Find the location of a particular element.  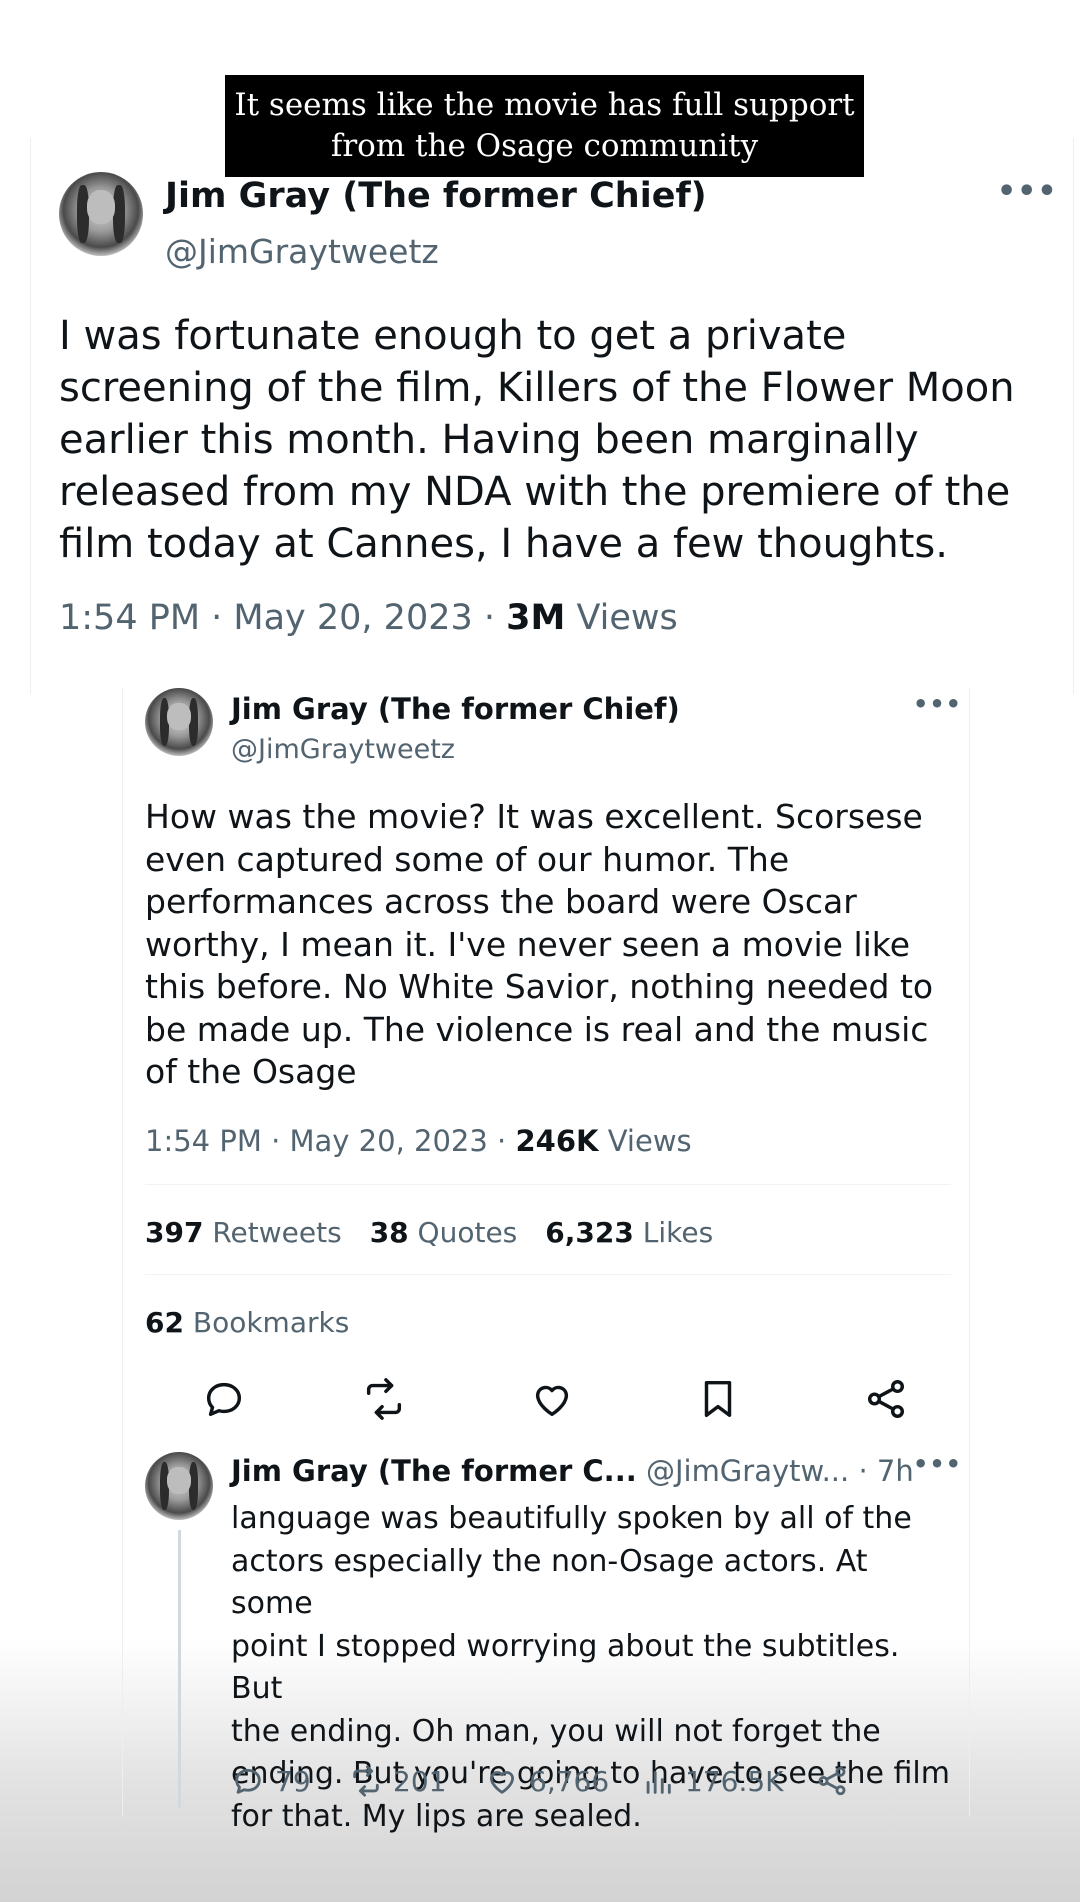

views-count: 246K is located at coordinates (557, 1141).